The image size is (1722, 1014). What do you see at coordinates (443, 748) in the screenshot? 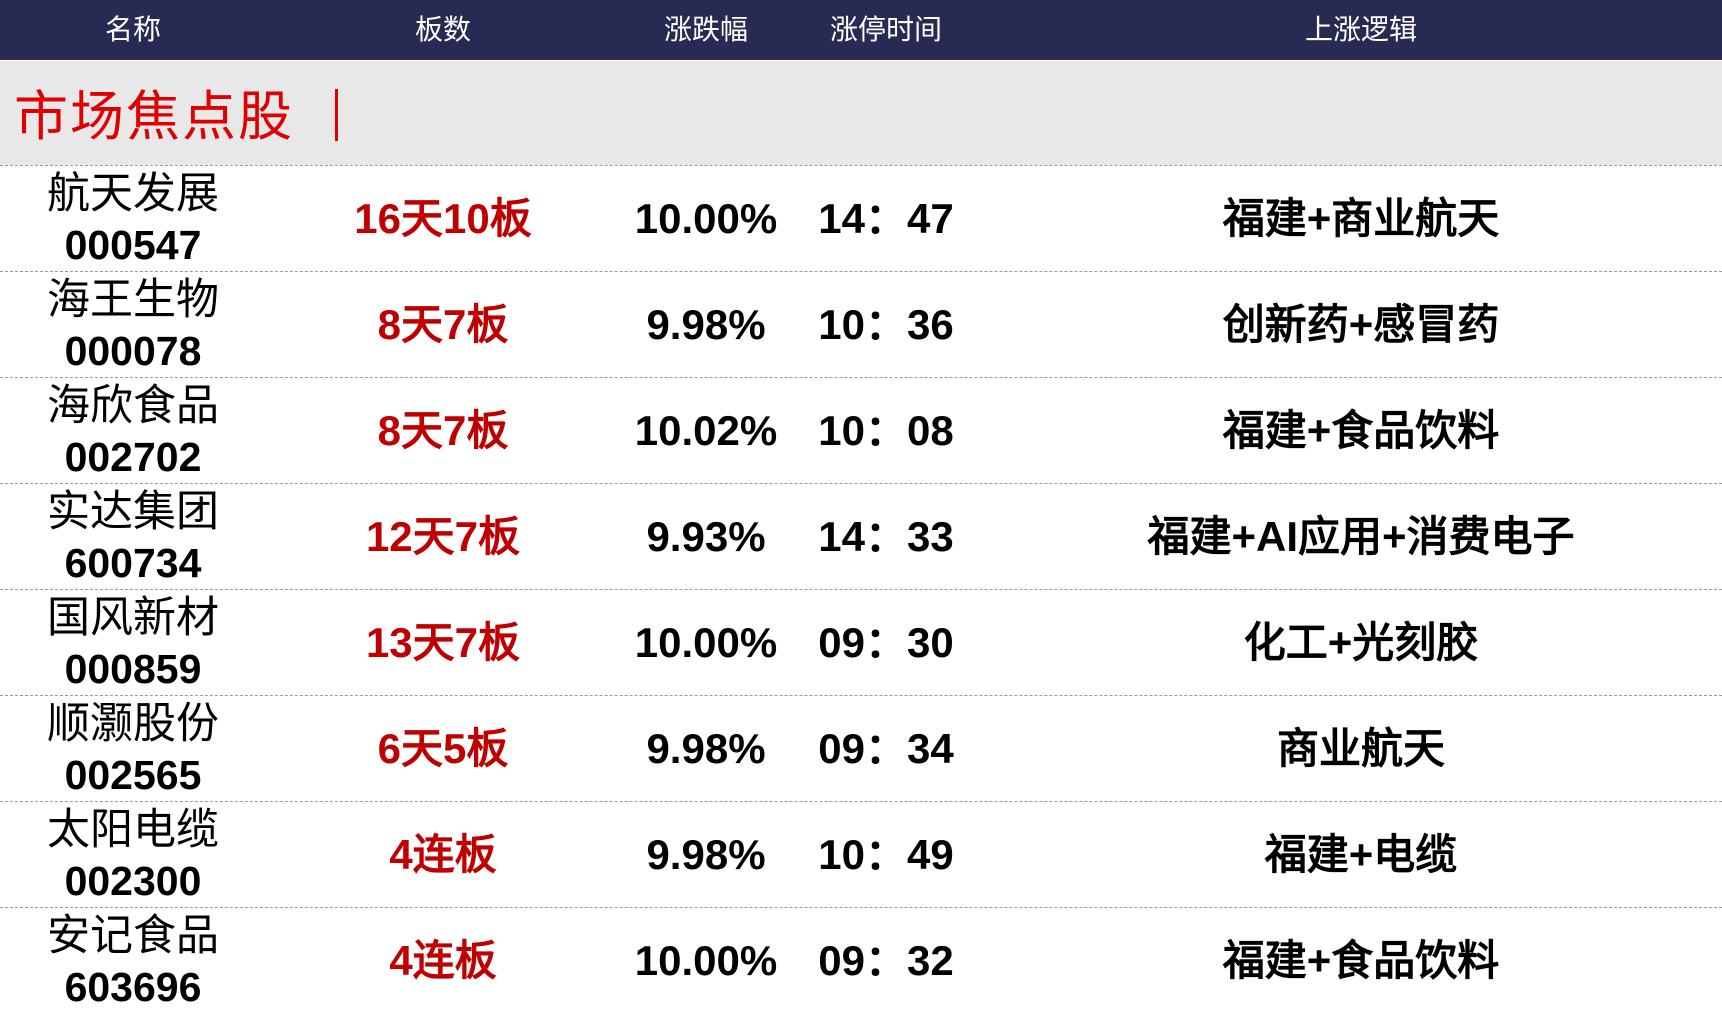
I see `board-count: 6天5板` at bounding box center [443, 748].